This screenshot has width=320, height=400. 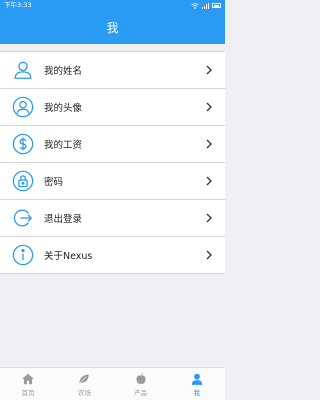 What do you see at coordinates (84, 392) in the screenshot?
I see `tab-label: 农场` at bounding box center [84, 392].